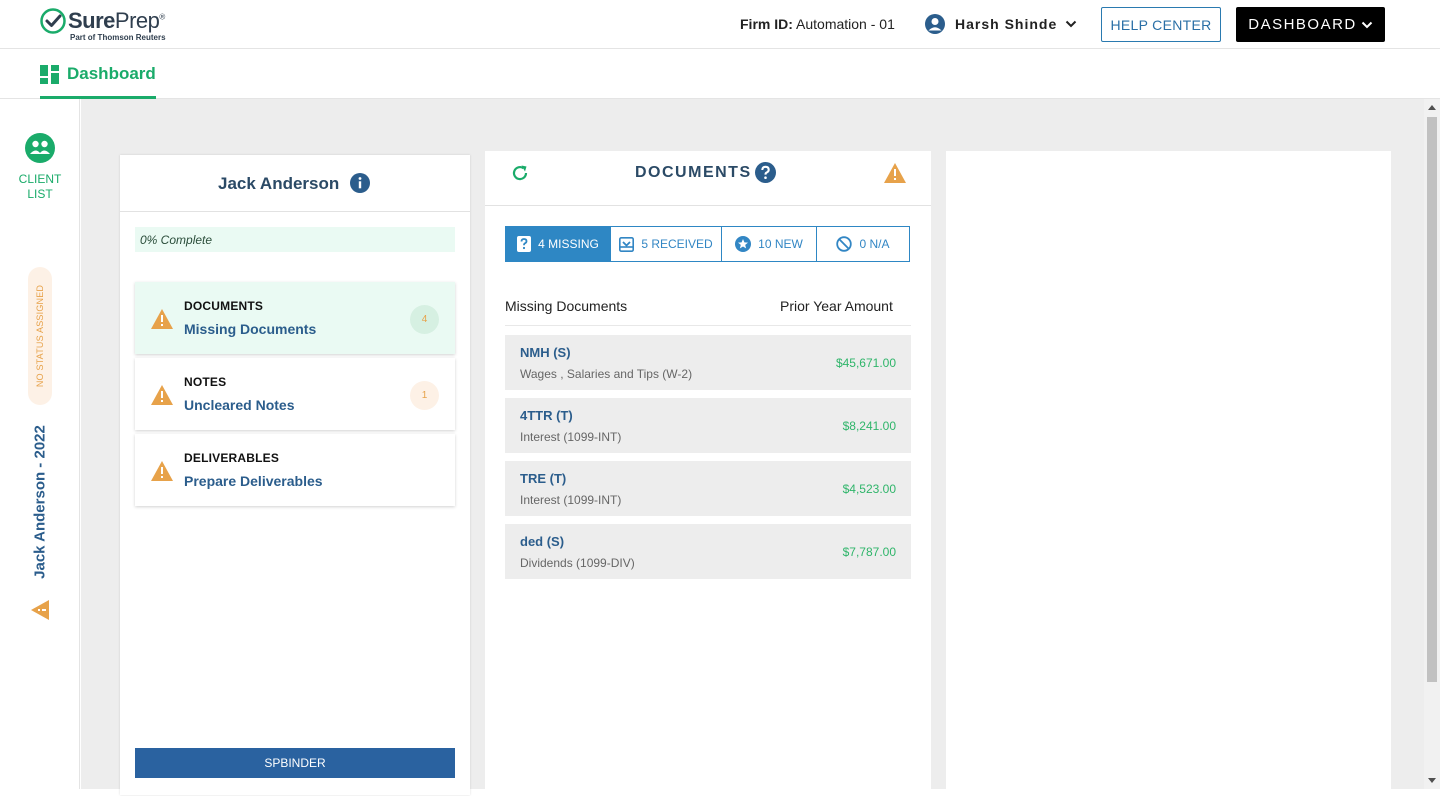 The image size is (1440, 796). I want to click on help-icon, so click(765, 172).